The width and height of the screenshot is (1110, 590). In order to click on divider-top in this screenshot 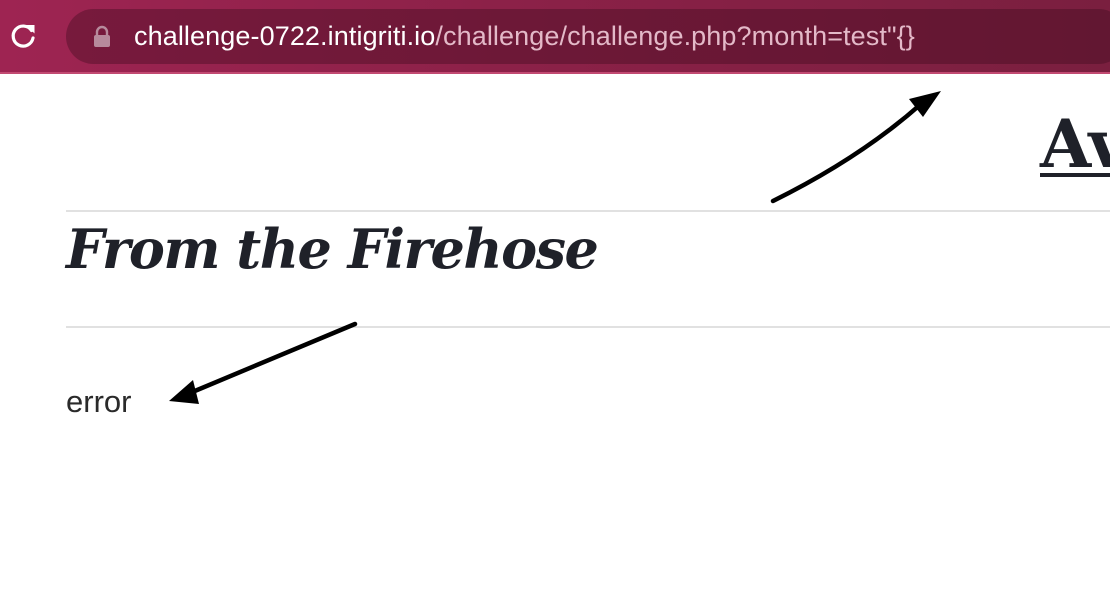, I will do `click(588, 211)`.